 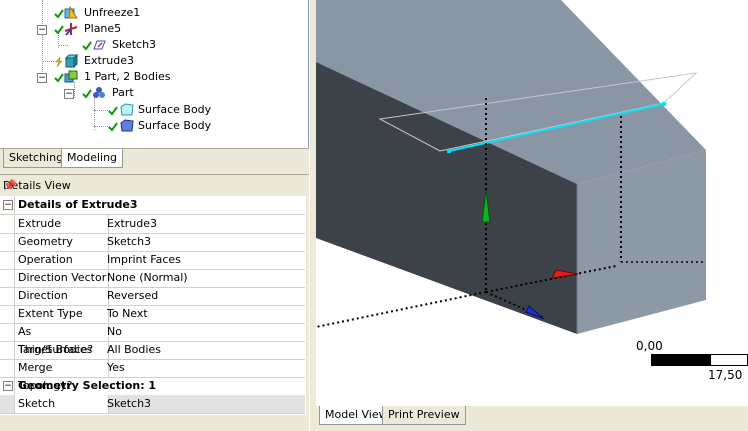 What do you see at coordinates (36, 158) in the screenshot?
I see `tab-sketching: Sketching` at bounding box center [36, 158].